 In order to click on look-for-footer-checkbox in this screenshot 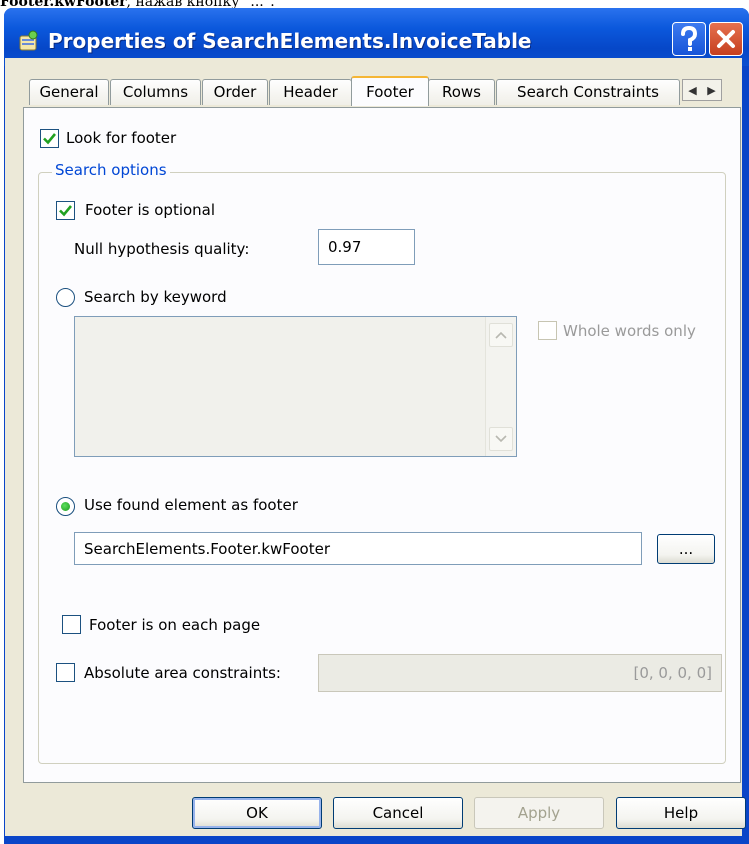, I will do `click(49, 138)`.